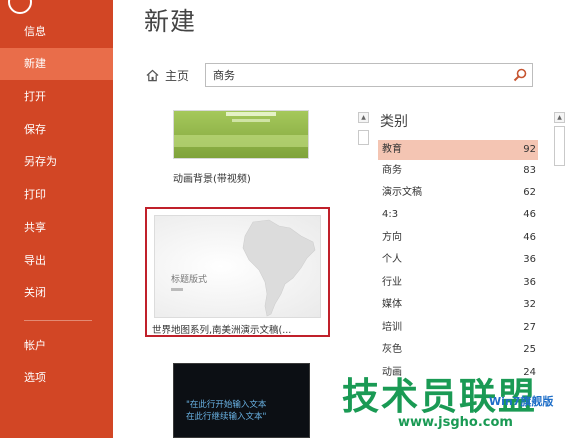 The height and width of the screenshot is (438, 572). I want to click on category-count: 92, so click(529, 149).